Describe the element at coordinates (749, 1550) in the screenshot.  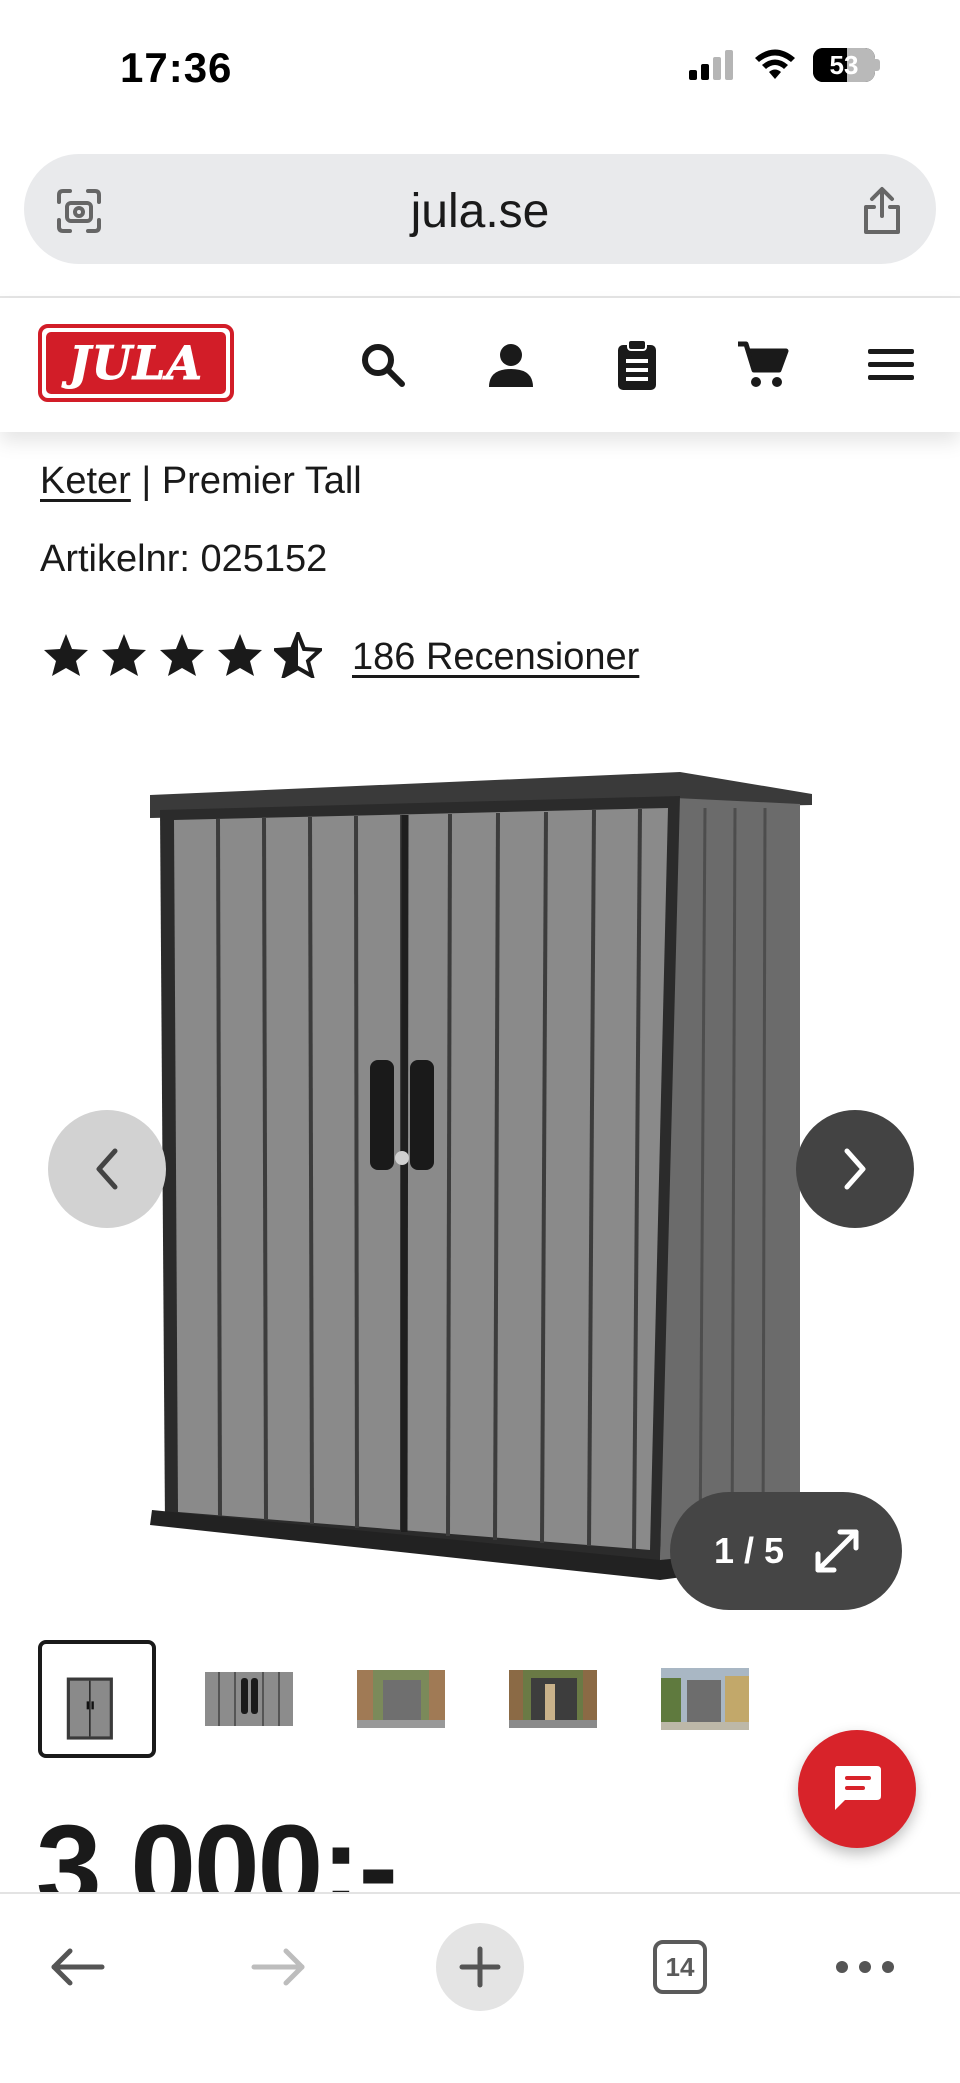
I see `image-counter: 1 / 5` at that location.